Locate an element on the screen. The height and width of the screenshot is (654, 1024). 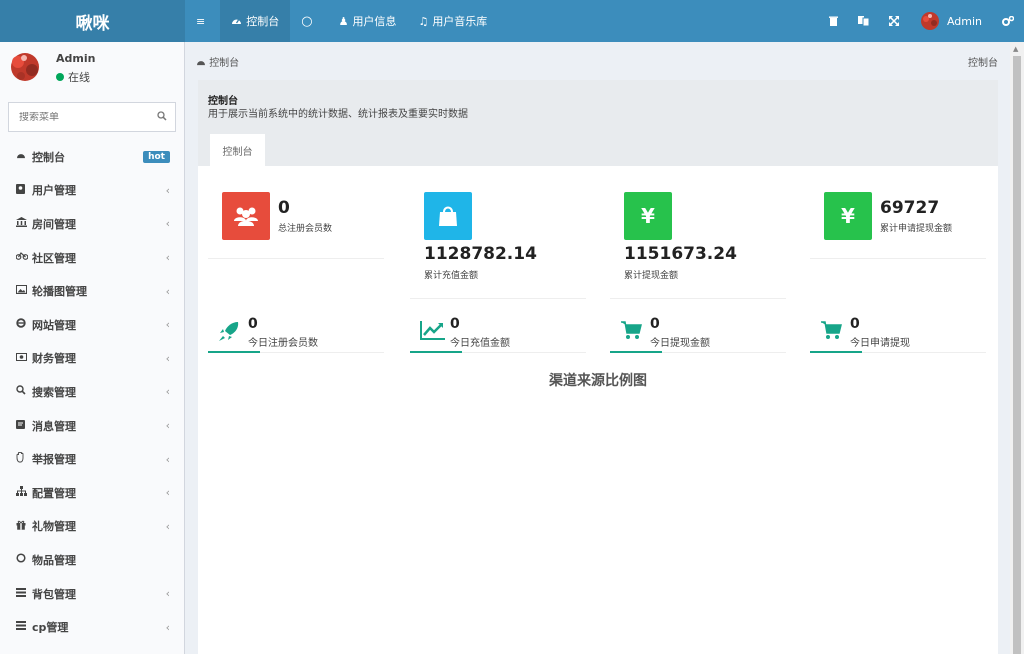
today-withdraw: 0 今日提现金额 is located at coordinates (698, 335).